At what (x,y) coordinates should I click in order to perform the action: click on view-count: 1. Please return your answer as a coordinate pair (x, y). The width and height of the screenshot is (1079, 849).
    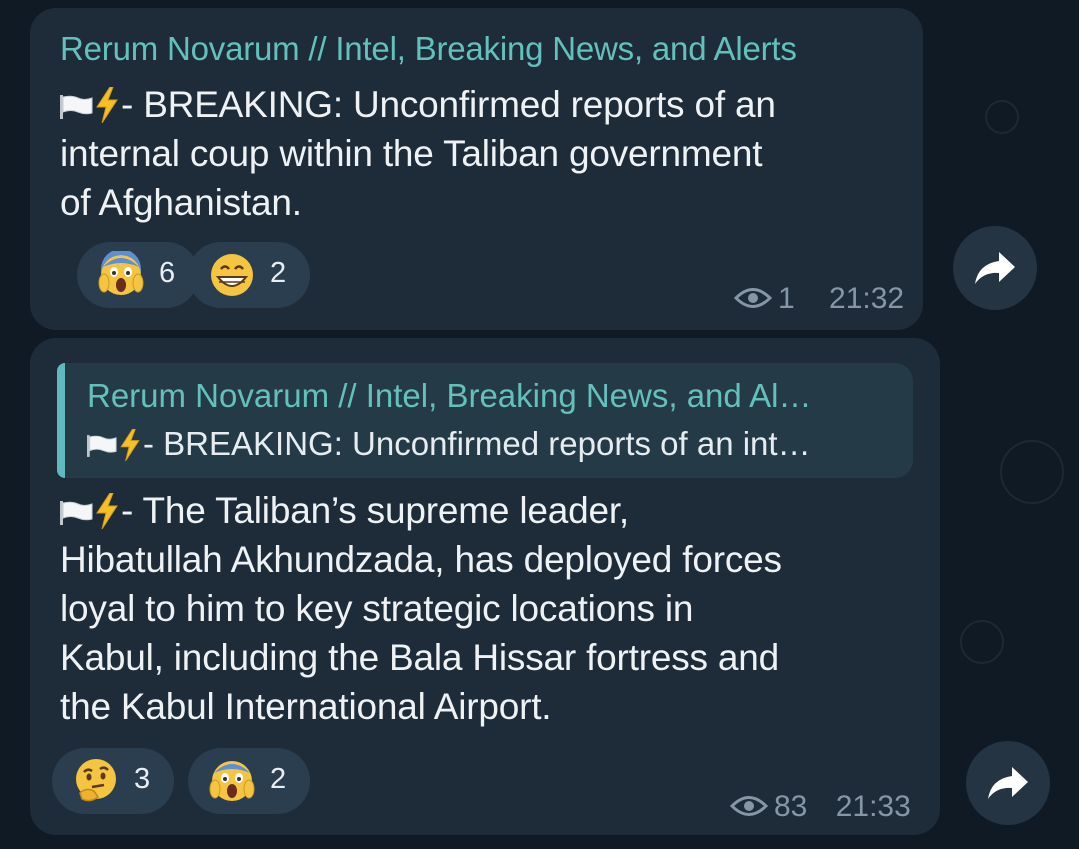
    Looking at the image, I should click on (786, 298).